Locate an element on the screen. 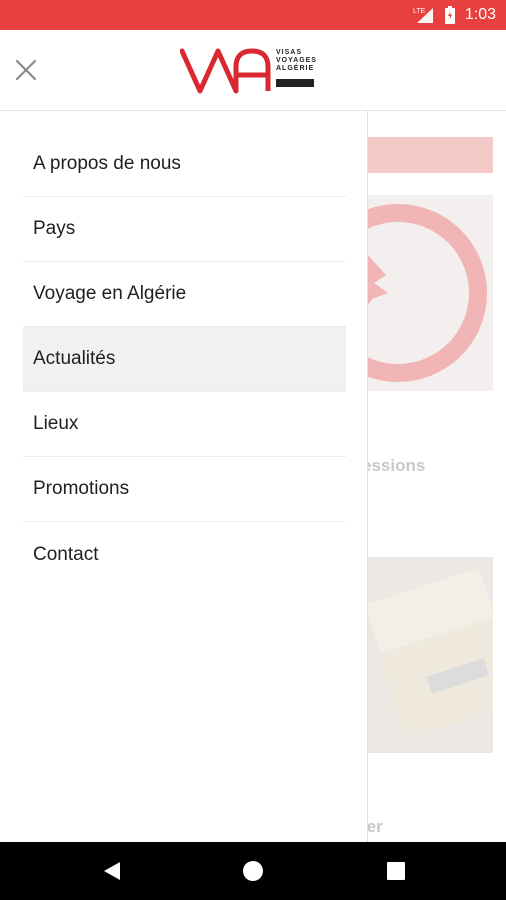 Image resolution: width=506 pixels, height=900 pixels. close-icon is located at coordinates (26, 70).